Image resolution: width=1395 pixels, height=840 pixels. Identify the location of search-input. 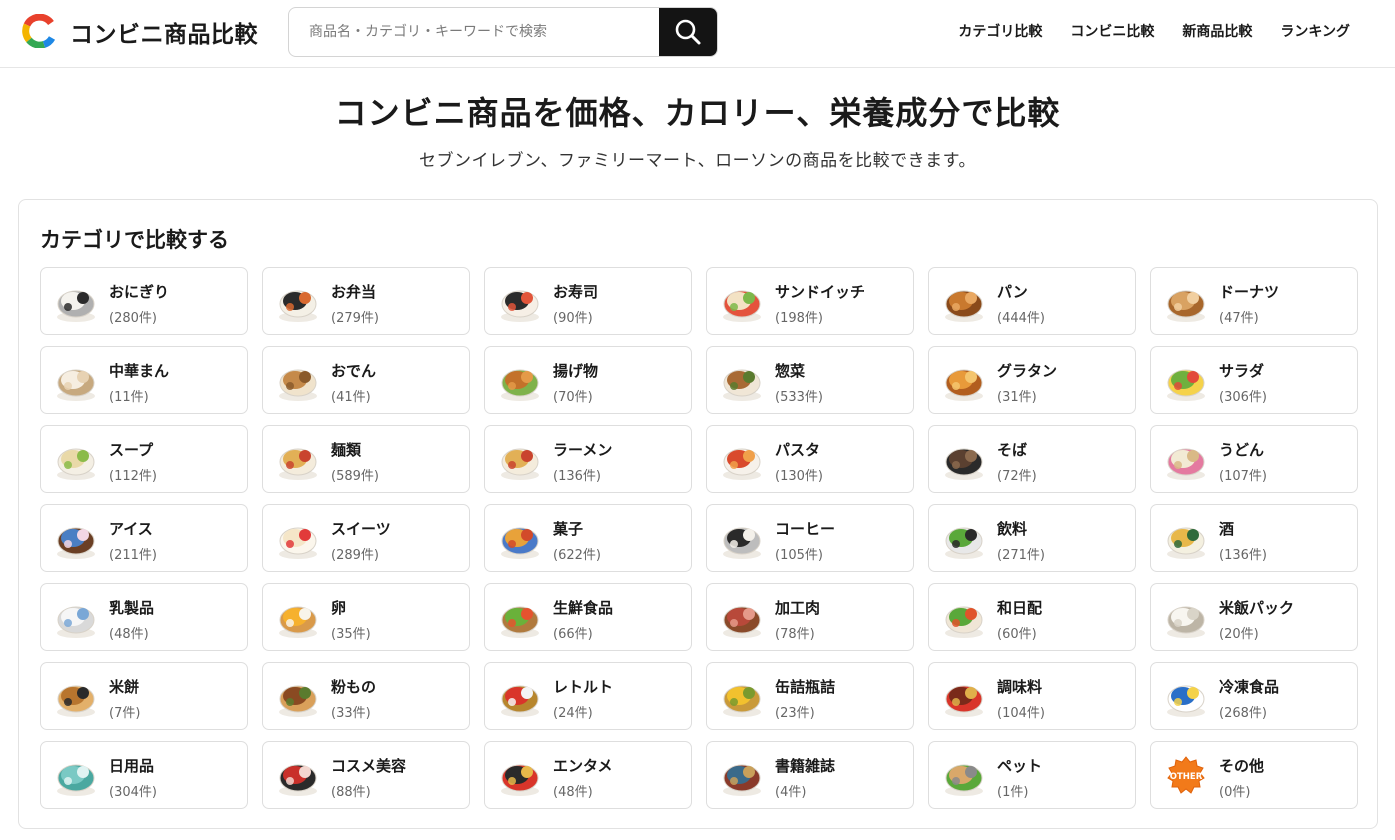
(474, 32).